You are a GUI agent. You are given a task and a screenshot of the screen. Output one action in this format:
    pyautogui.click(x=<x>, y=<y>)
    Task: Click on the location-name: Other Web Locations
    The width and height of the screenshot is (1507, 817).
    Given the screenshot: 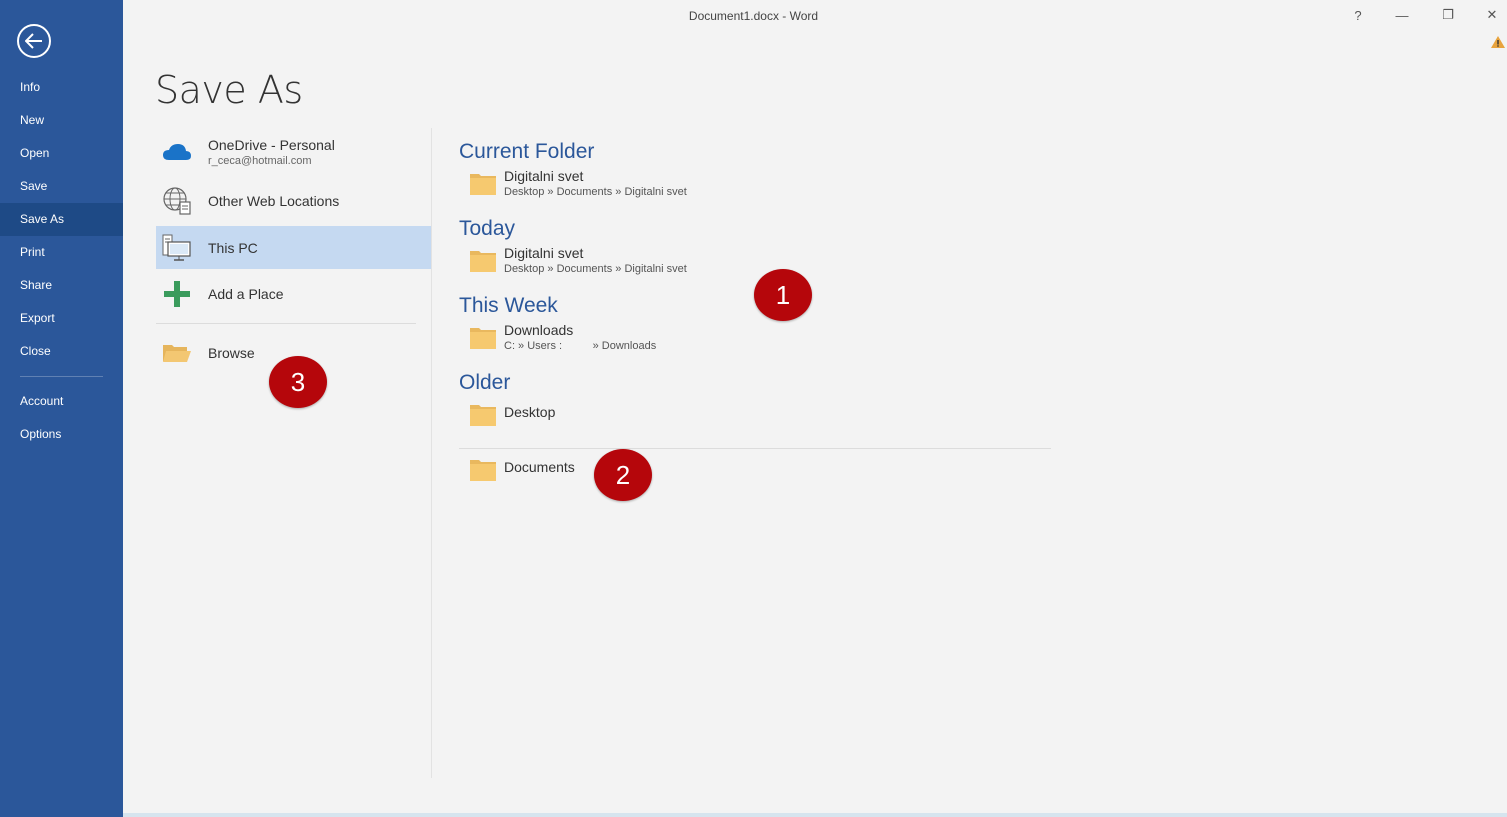 What is the action you would take?
    pyautogui.click(x=274, y=201)
    